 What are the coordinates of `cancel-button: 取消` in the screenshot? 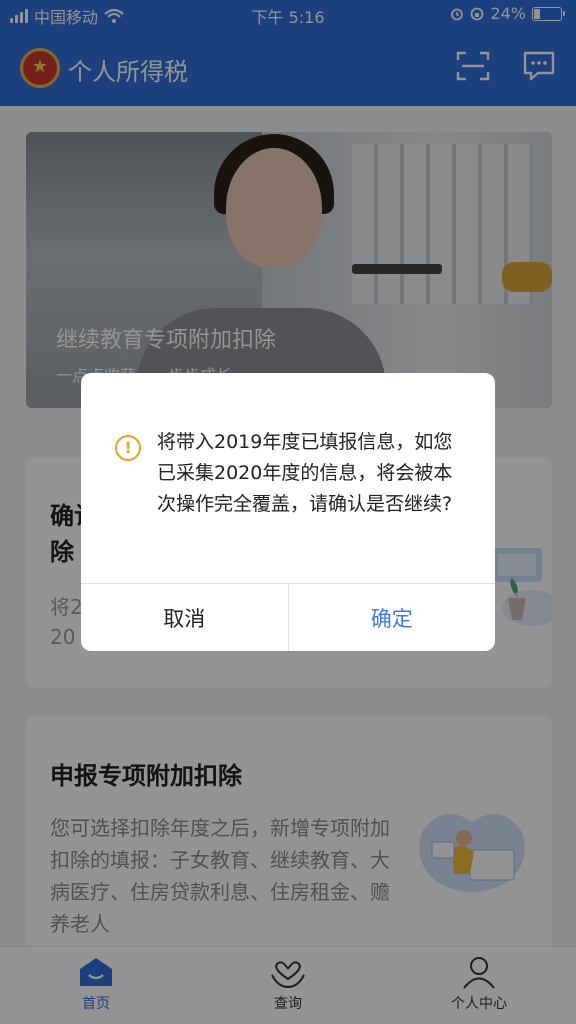 It's located at (185, 617).